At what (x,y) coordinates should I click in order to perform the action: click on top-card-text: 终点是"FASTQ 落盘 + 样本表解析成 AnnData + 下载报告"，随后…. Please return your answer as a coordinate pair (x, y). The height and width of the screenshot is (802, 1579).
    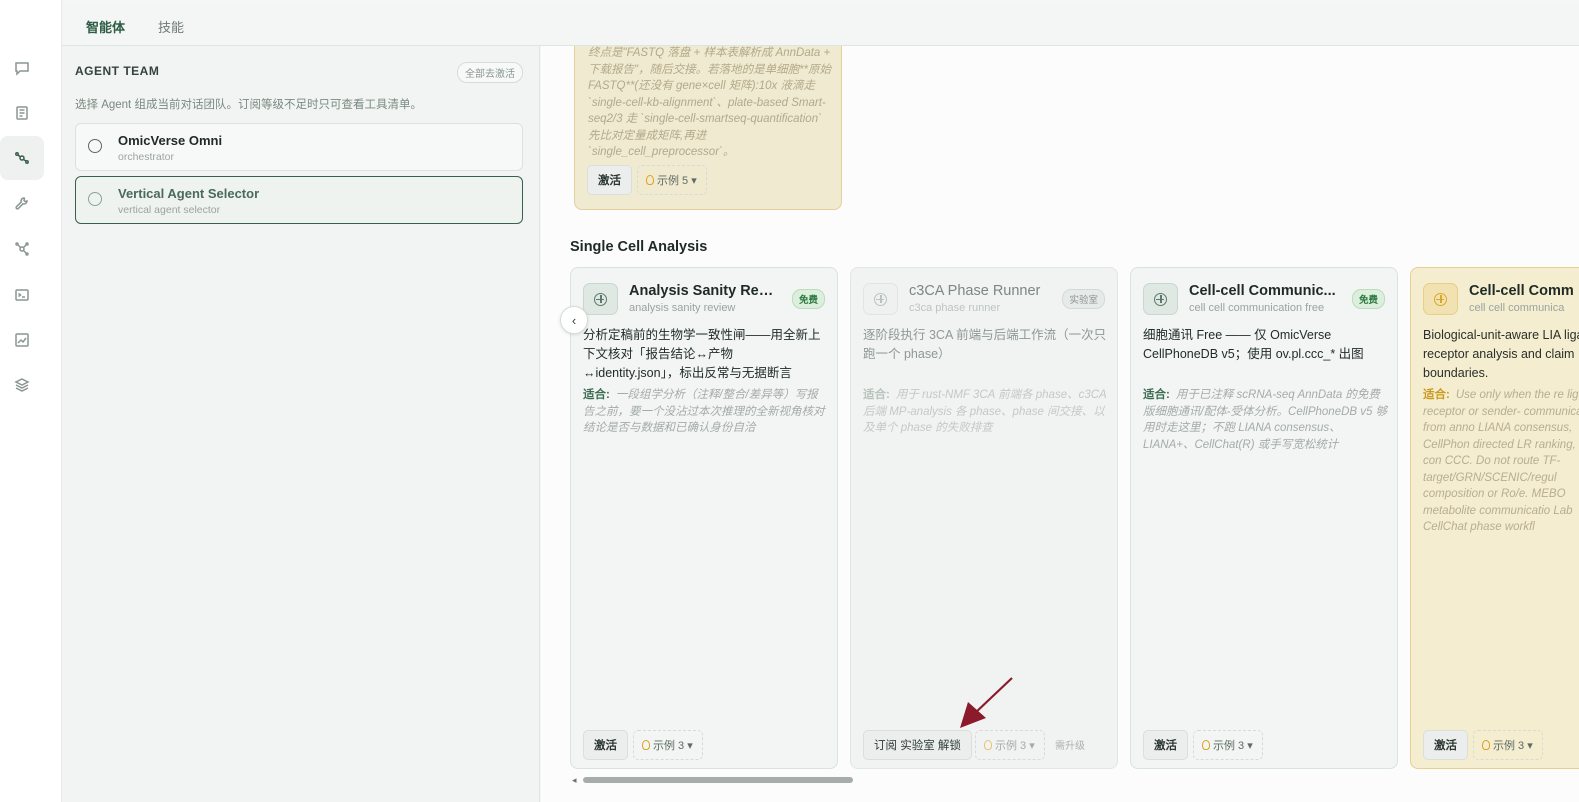
    Looking at the image, I should click on (710, 102).